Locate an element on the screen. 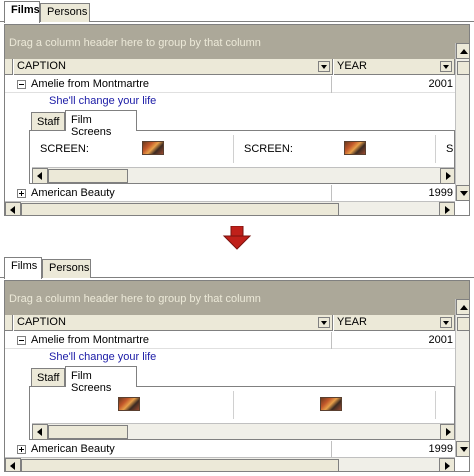 The height and width of the screenshot is (476, 474). screen-cell: SC is located at coordinates (445, 149).